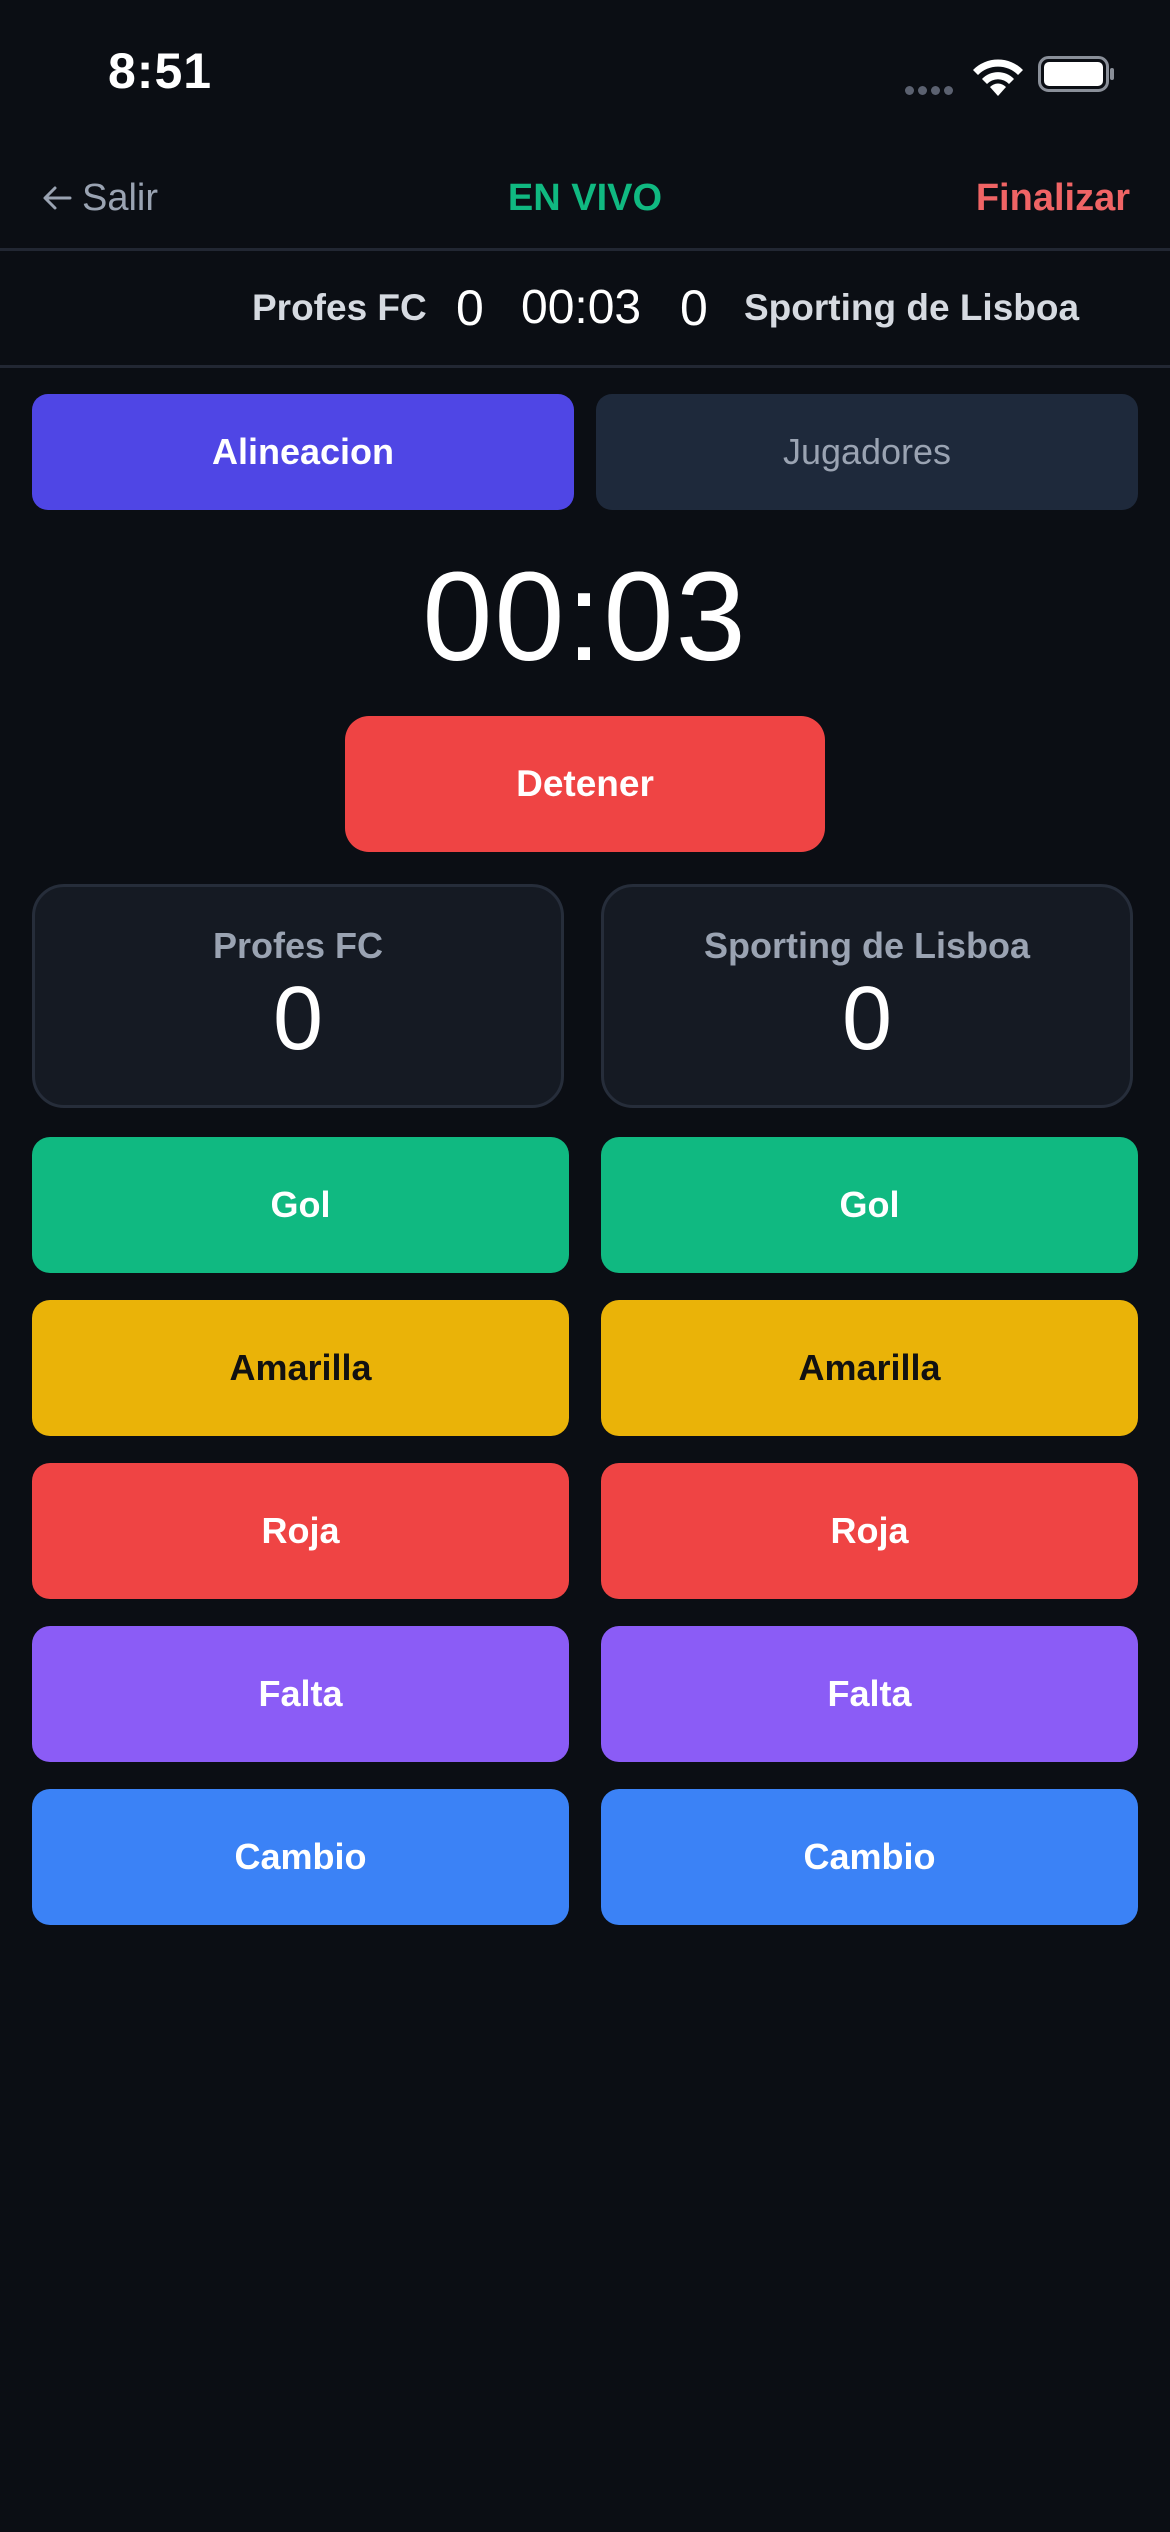 This screenshot has width=1170, height=2532. What do you see at coordinates (869, 1205) in the screenshot?
I see `away-goal-button: Gol` at bounding box center [869, 1205].